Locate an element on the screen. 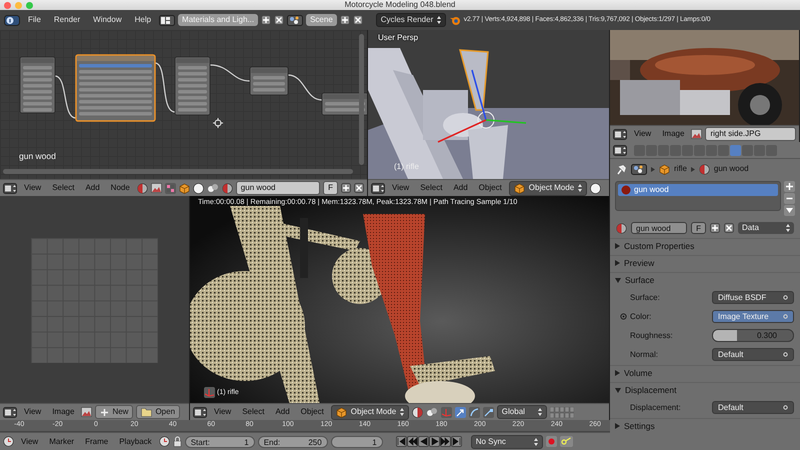  world-icon is located at coordinates (198, 188).